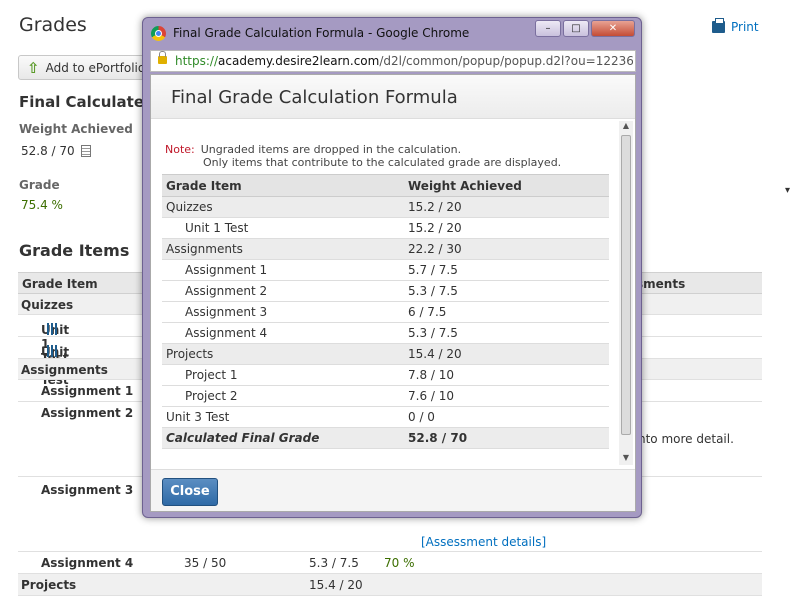 The height and width of the screenshot is (600, 800). Describe the element at coordinates (162, 57) in the screenshot. I see `lock-icon` at that location.